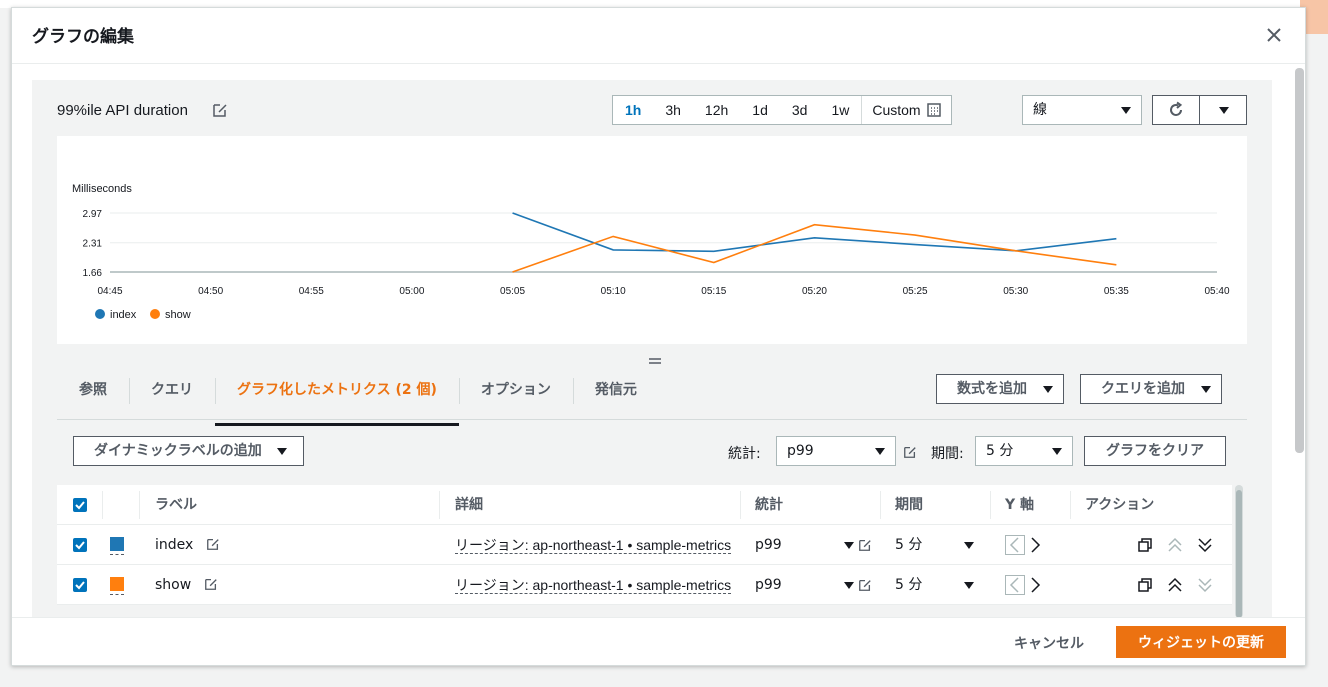  I want to click on chart-type-select: 線, so click(1082, 110).